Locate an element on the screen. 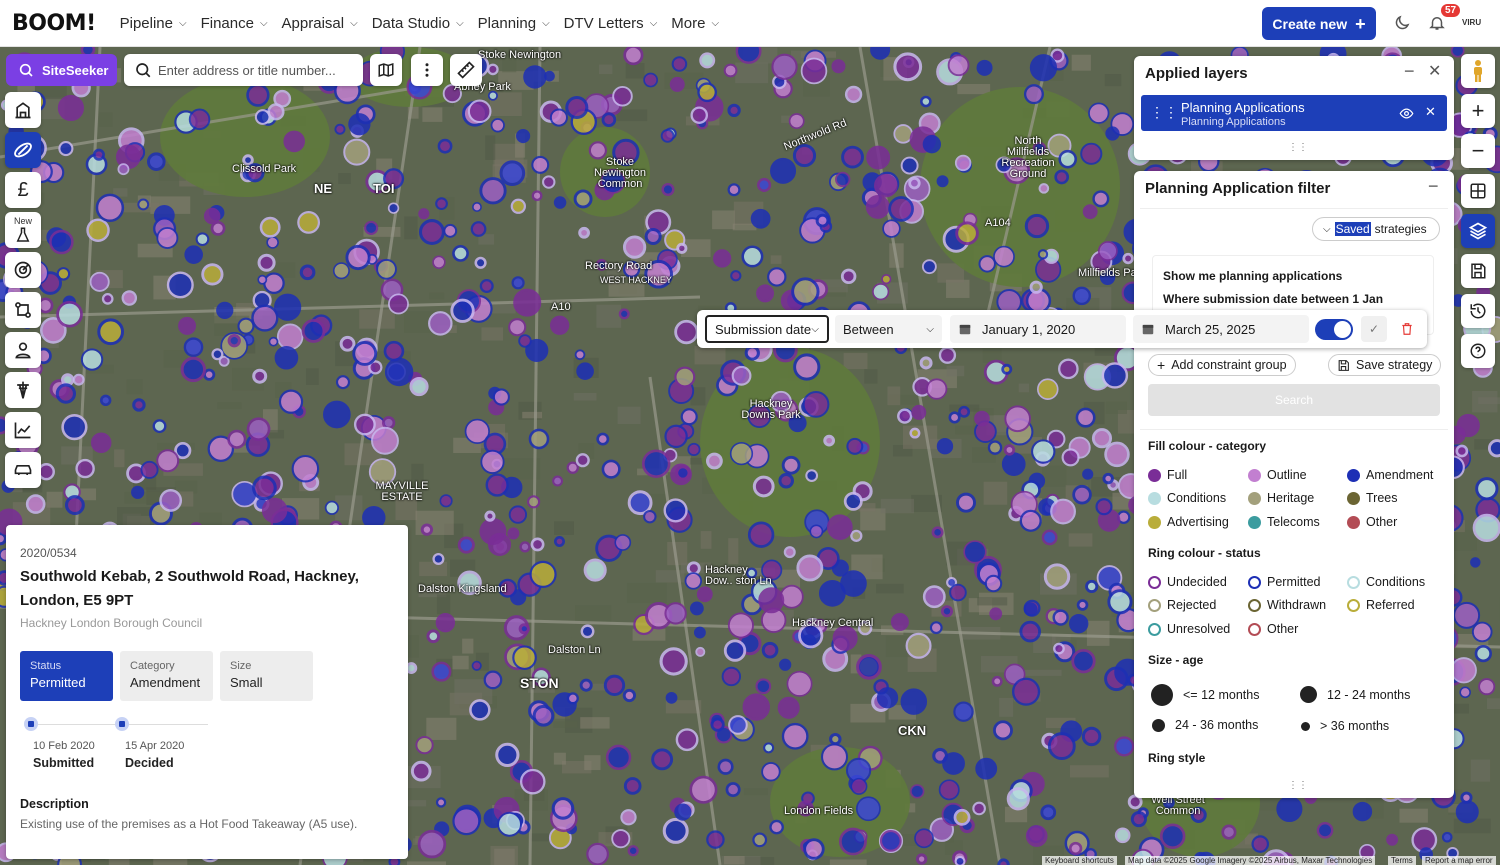  map-type-button is located at coordinates (386, 70).